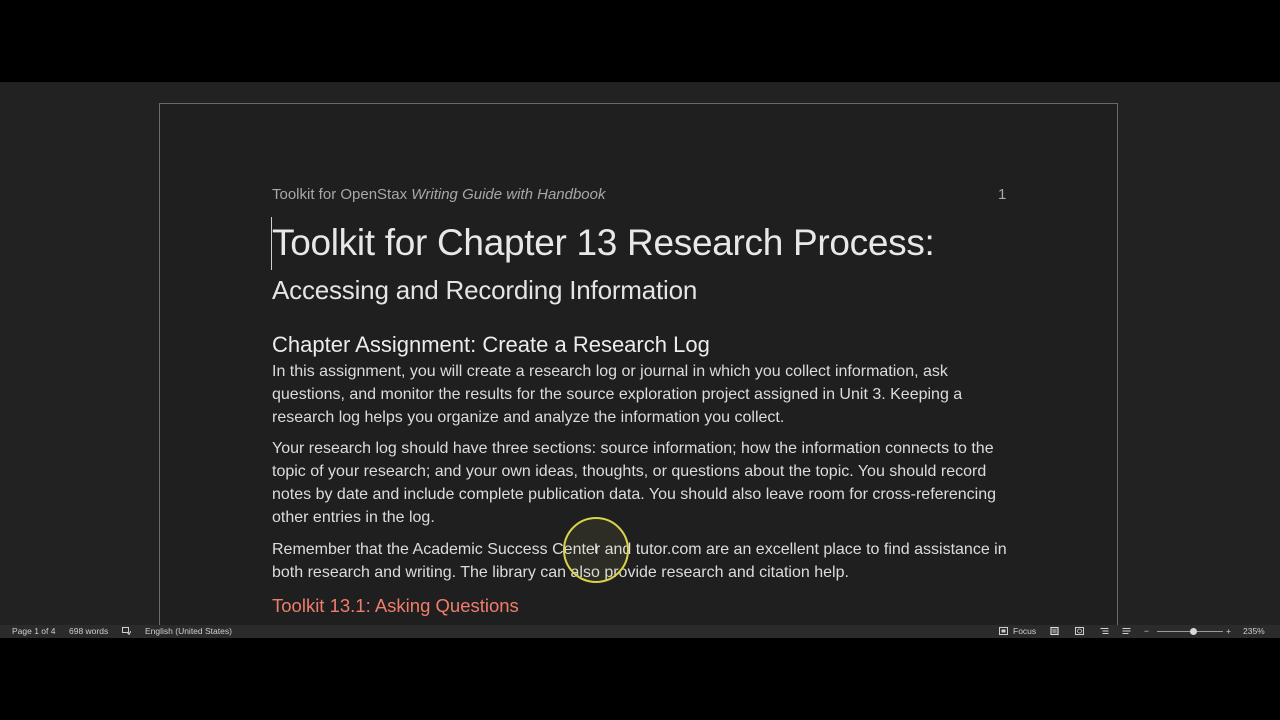 The image size is (1280, 720). Describe the element at coordinates (1024, 631) in the screenshot. I see `focus-button: Focus` at that location.